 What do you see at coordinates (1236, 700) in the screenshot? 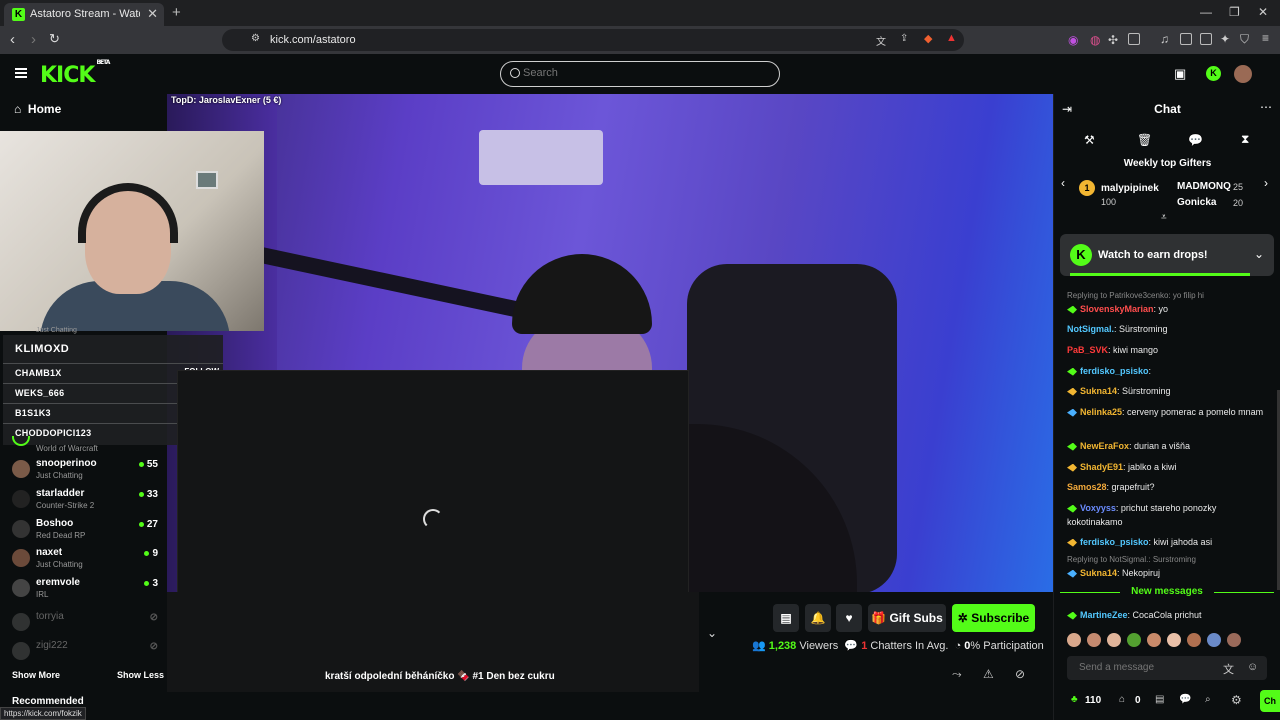
I see `settings-gear-icon: ⚙` at bounding box center [1236, 700].